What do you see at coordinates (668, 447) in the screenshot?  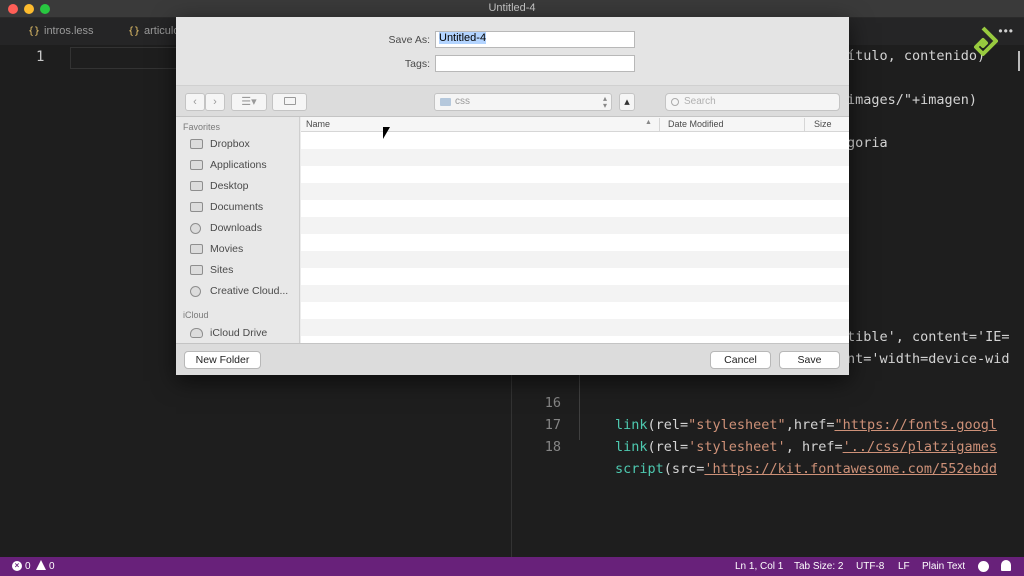 I see `code-punct: (rel=` at bounding box center [668, 447].